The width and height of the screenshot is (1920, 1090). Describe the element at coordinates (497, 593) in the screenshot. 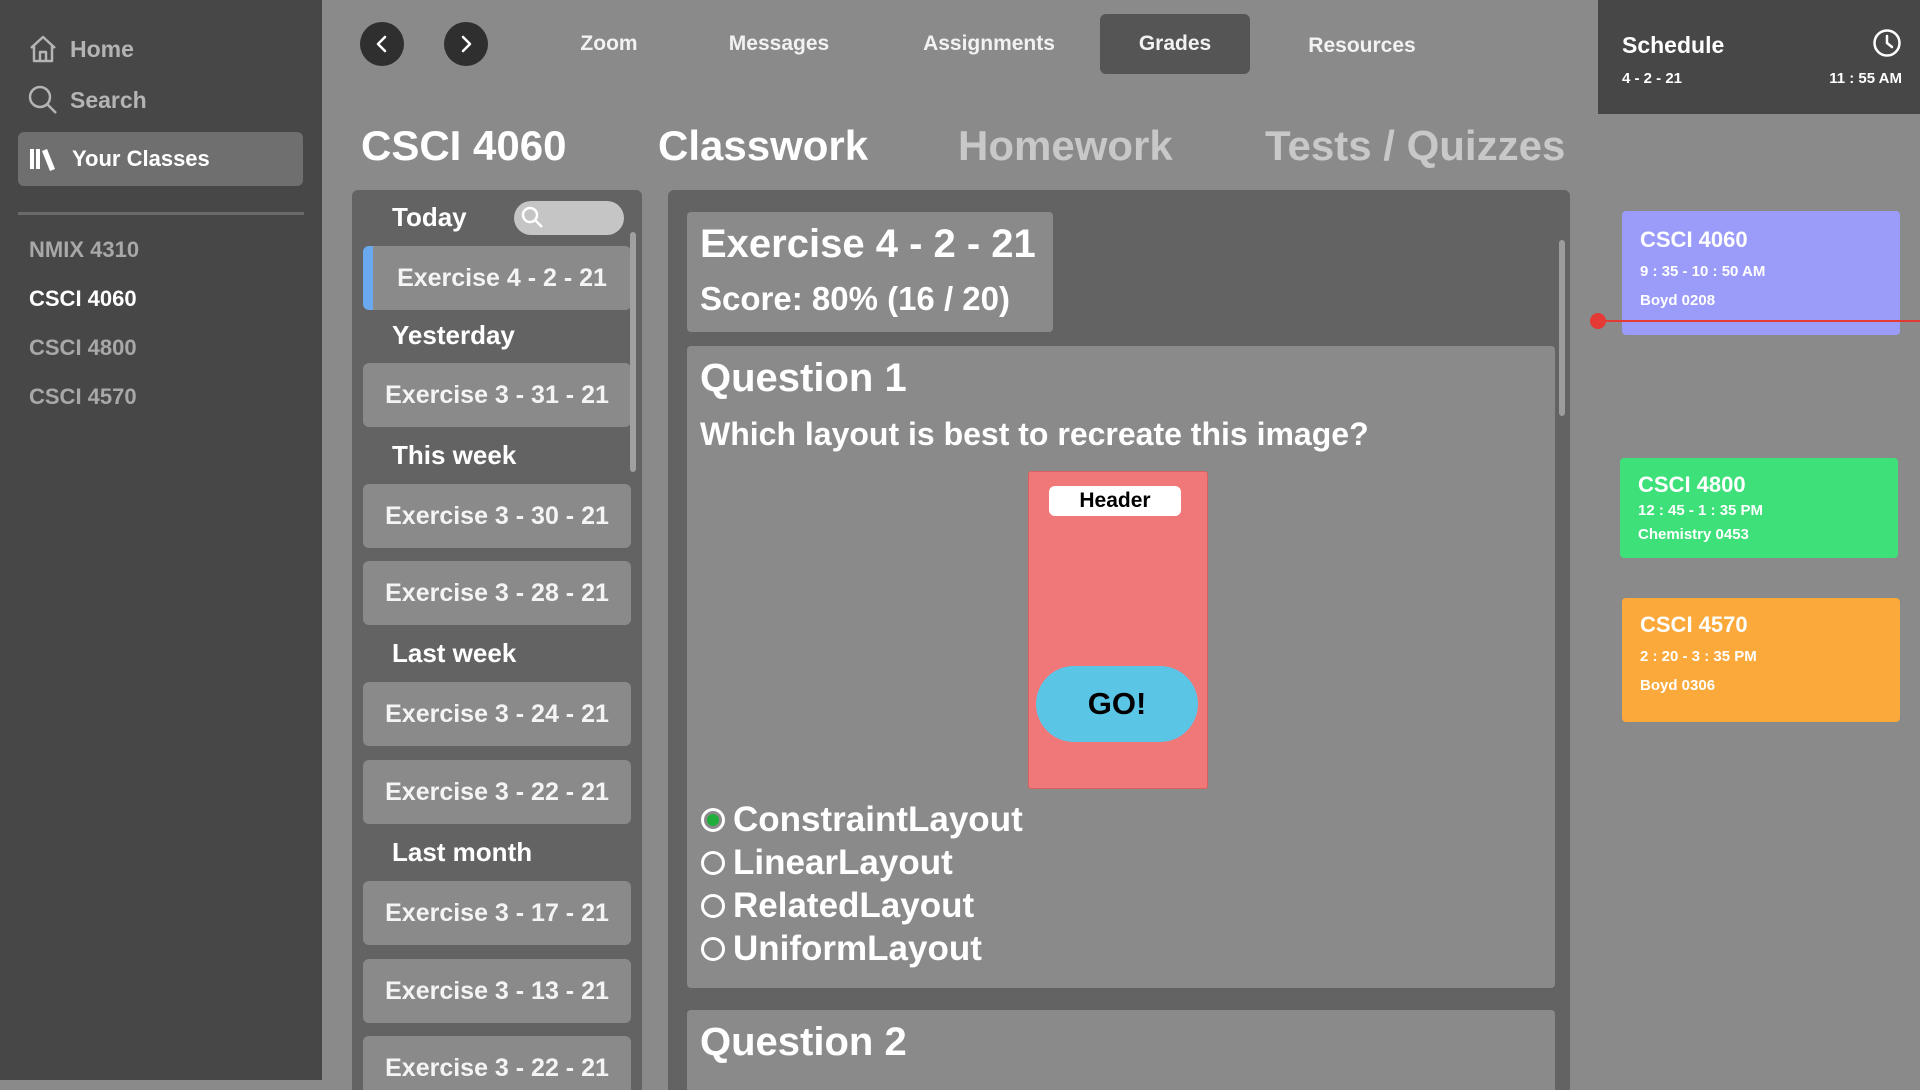

I see `exercise-item: Exercise 3 - 28 - 21` at that location.